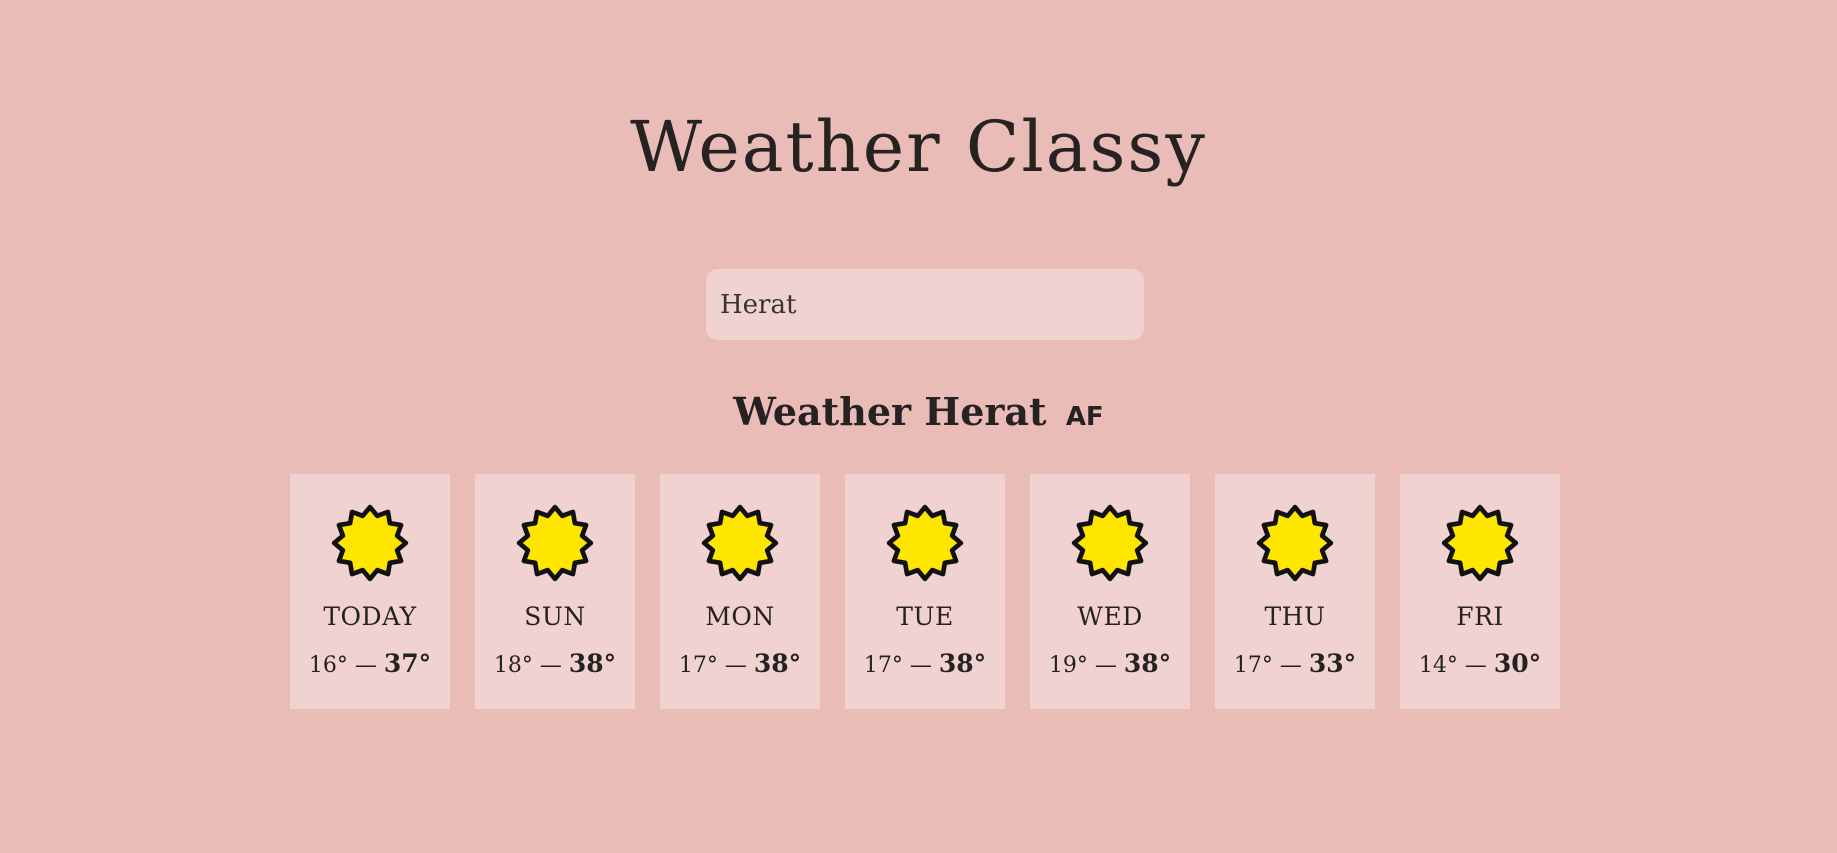 This screenshot has height=853, width=1837. What do you see at coordinates (513, 665) in the screenshot?
I see `min-temp: 18°` at bounding box center [513, 665].